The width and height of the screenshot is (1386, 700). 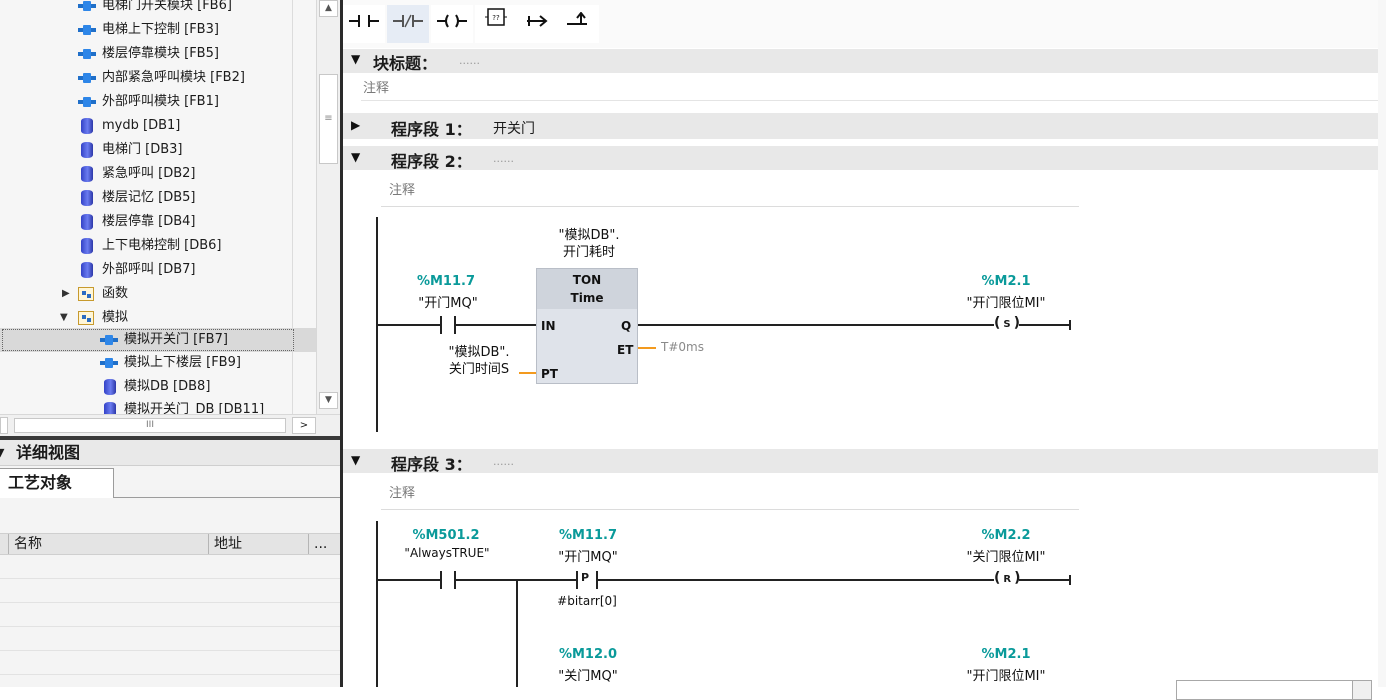 I want to click on pt-operand: "模拟DB". 关门时间S, so click(x=479, y=361).